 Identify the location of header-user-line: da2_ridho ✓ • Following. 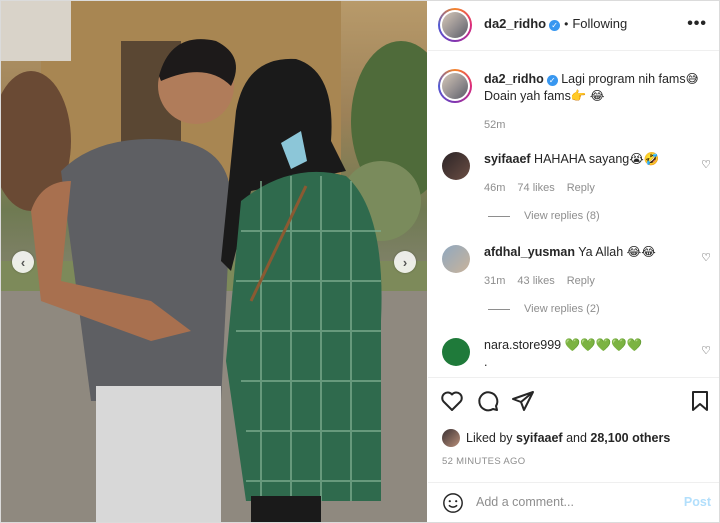
(555, 23).